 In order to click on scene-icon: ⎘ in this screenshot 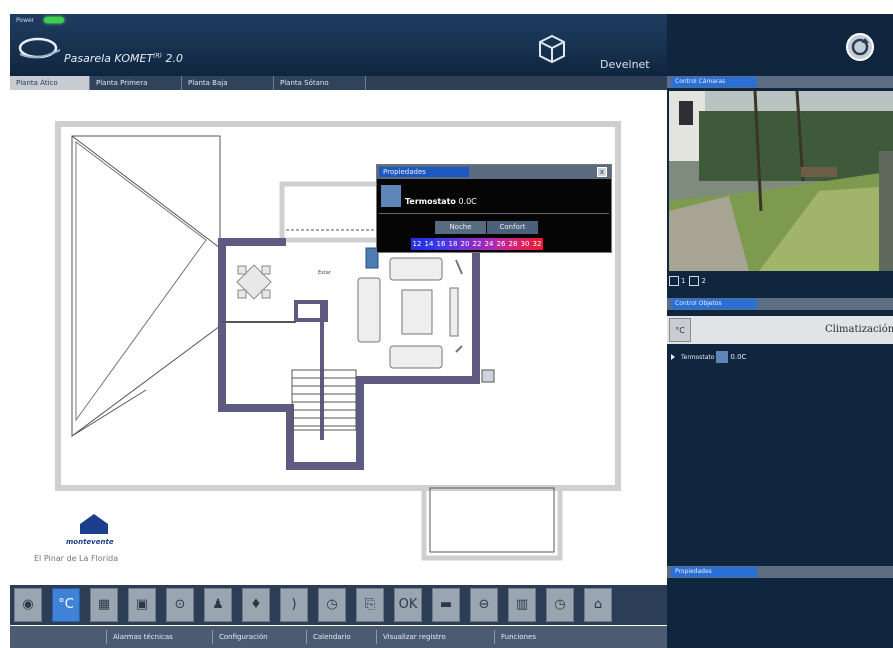, I will do `click(370, 605)`.